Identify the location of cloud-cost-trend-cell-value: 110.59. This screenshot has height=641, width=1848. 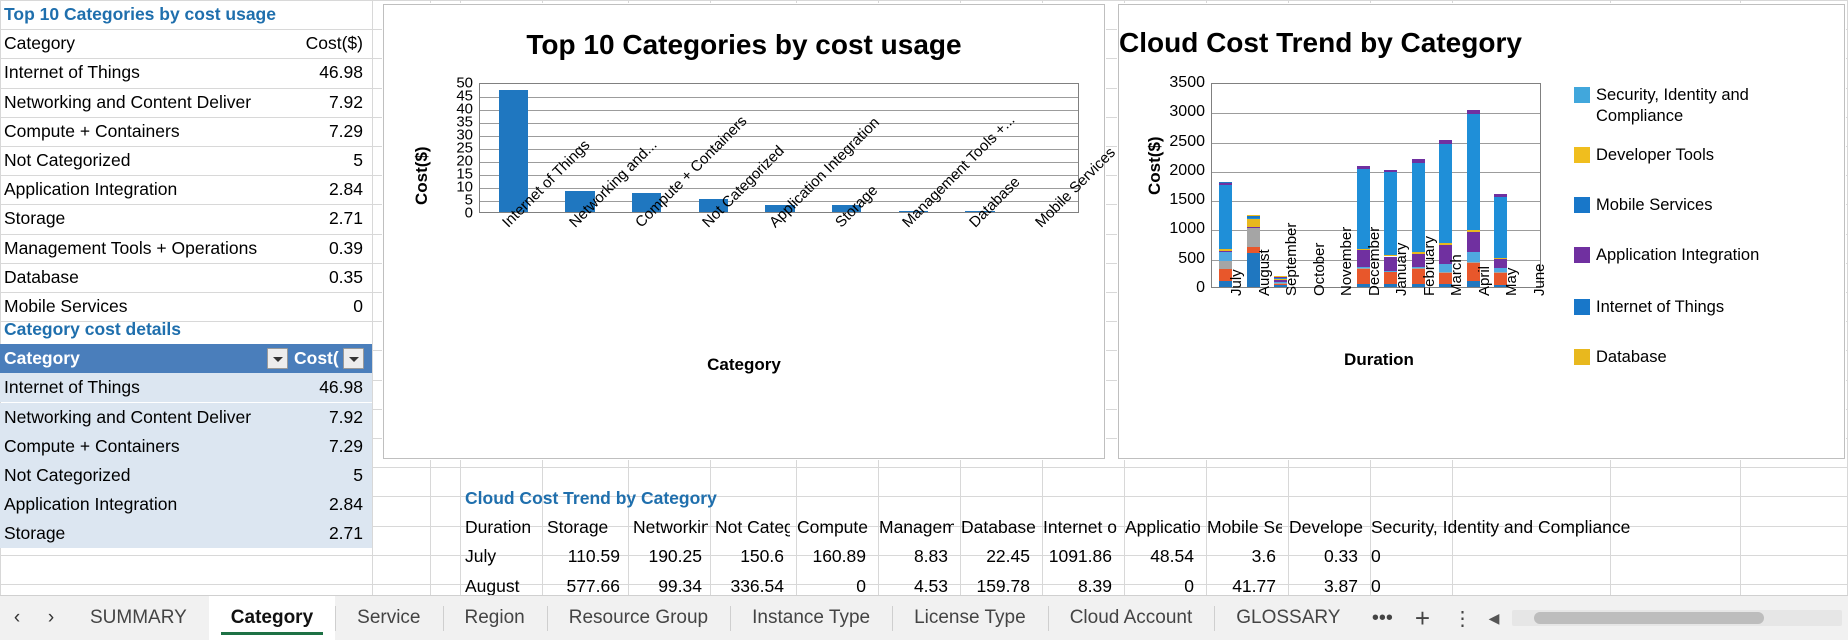
(584, 556).